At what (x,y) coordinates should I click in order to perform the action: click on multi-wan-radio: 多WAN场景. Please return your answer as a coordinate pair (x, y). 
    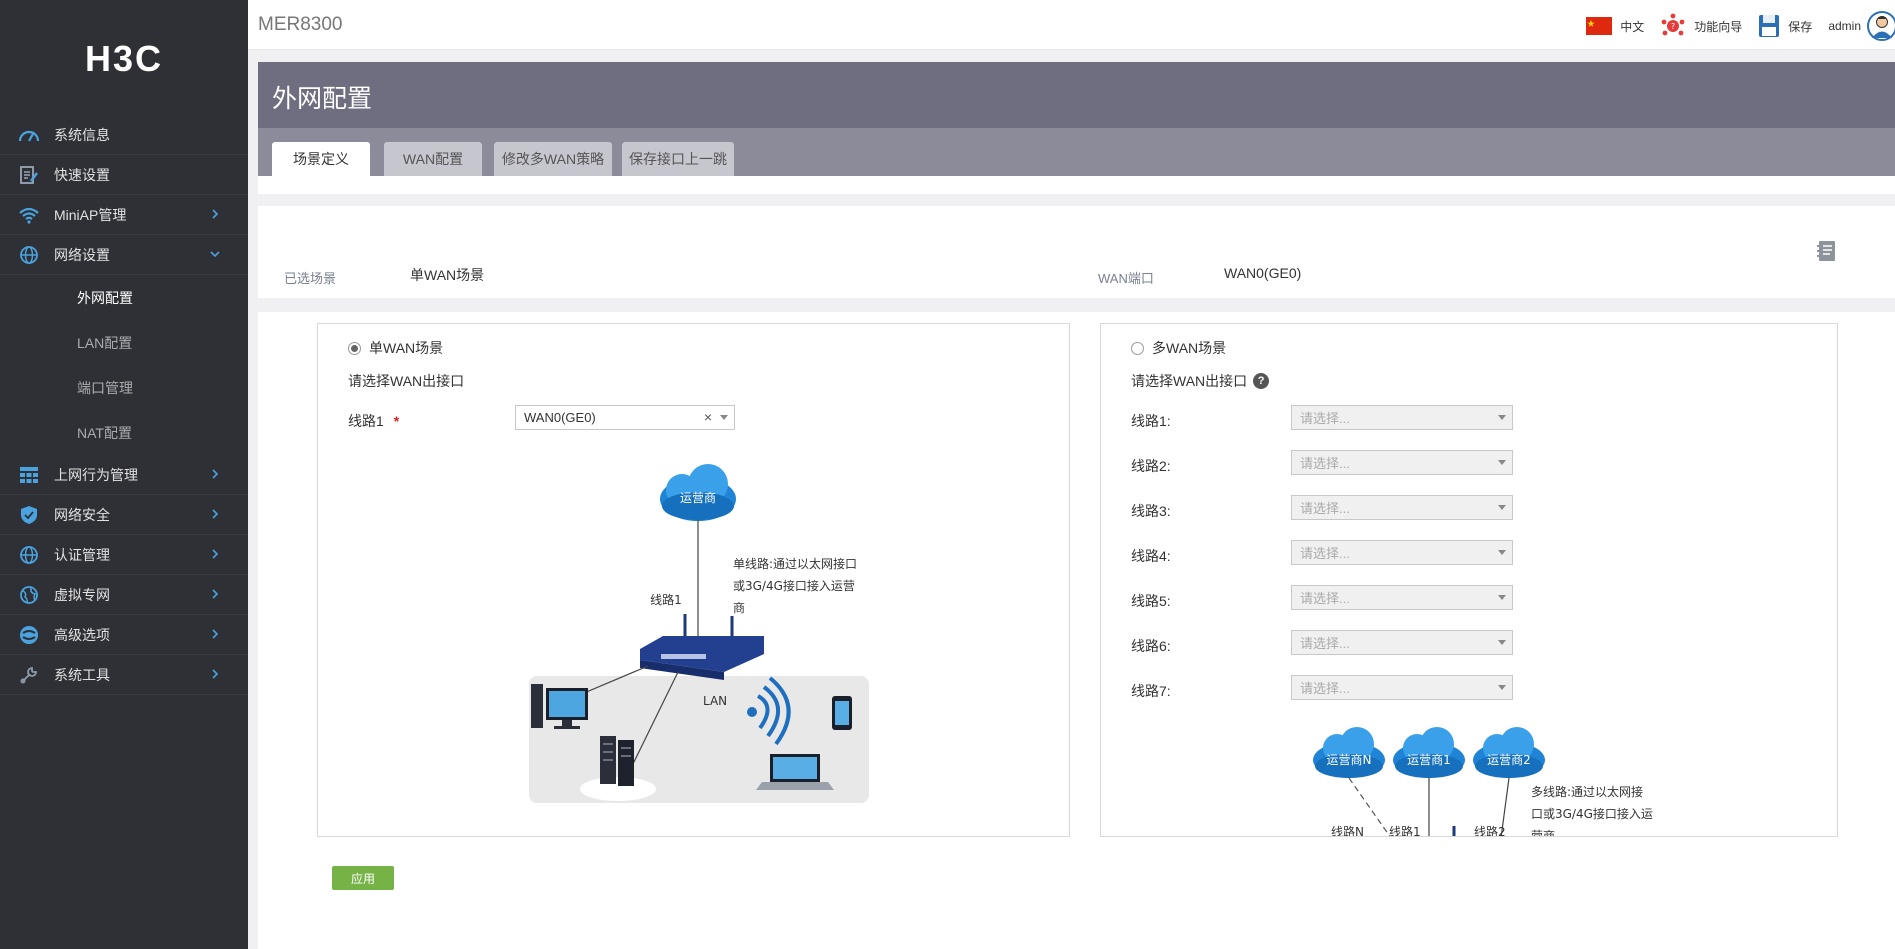
    Looking at the image, I should click on (1178, 348).